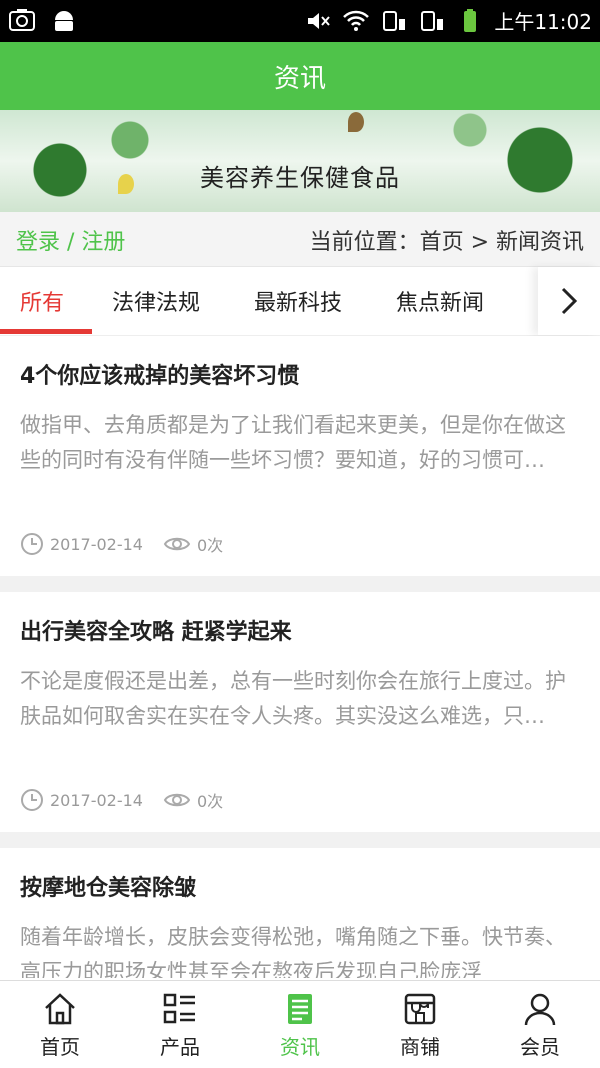  I want to click on active-tab-indicator, so click(46, 331).